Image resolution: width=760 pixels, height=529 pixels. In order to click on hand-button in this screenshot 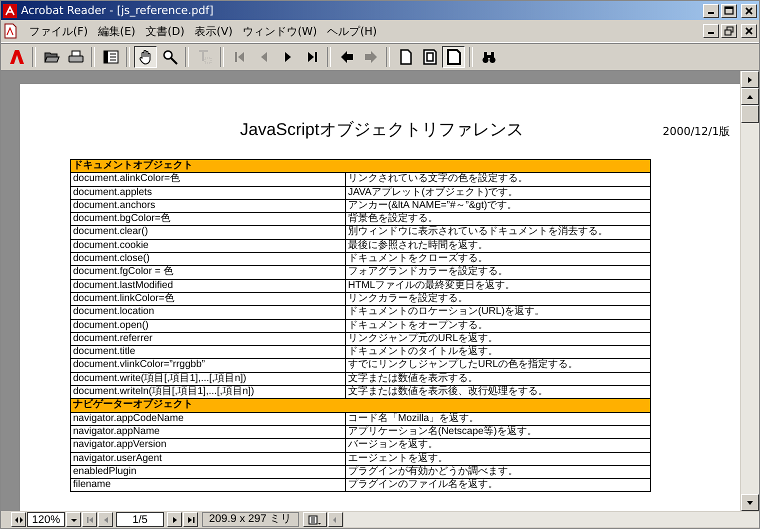, I will do `click(145, 57)`.